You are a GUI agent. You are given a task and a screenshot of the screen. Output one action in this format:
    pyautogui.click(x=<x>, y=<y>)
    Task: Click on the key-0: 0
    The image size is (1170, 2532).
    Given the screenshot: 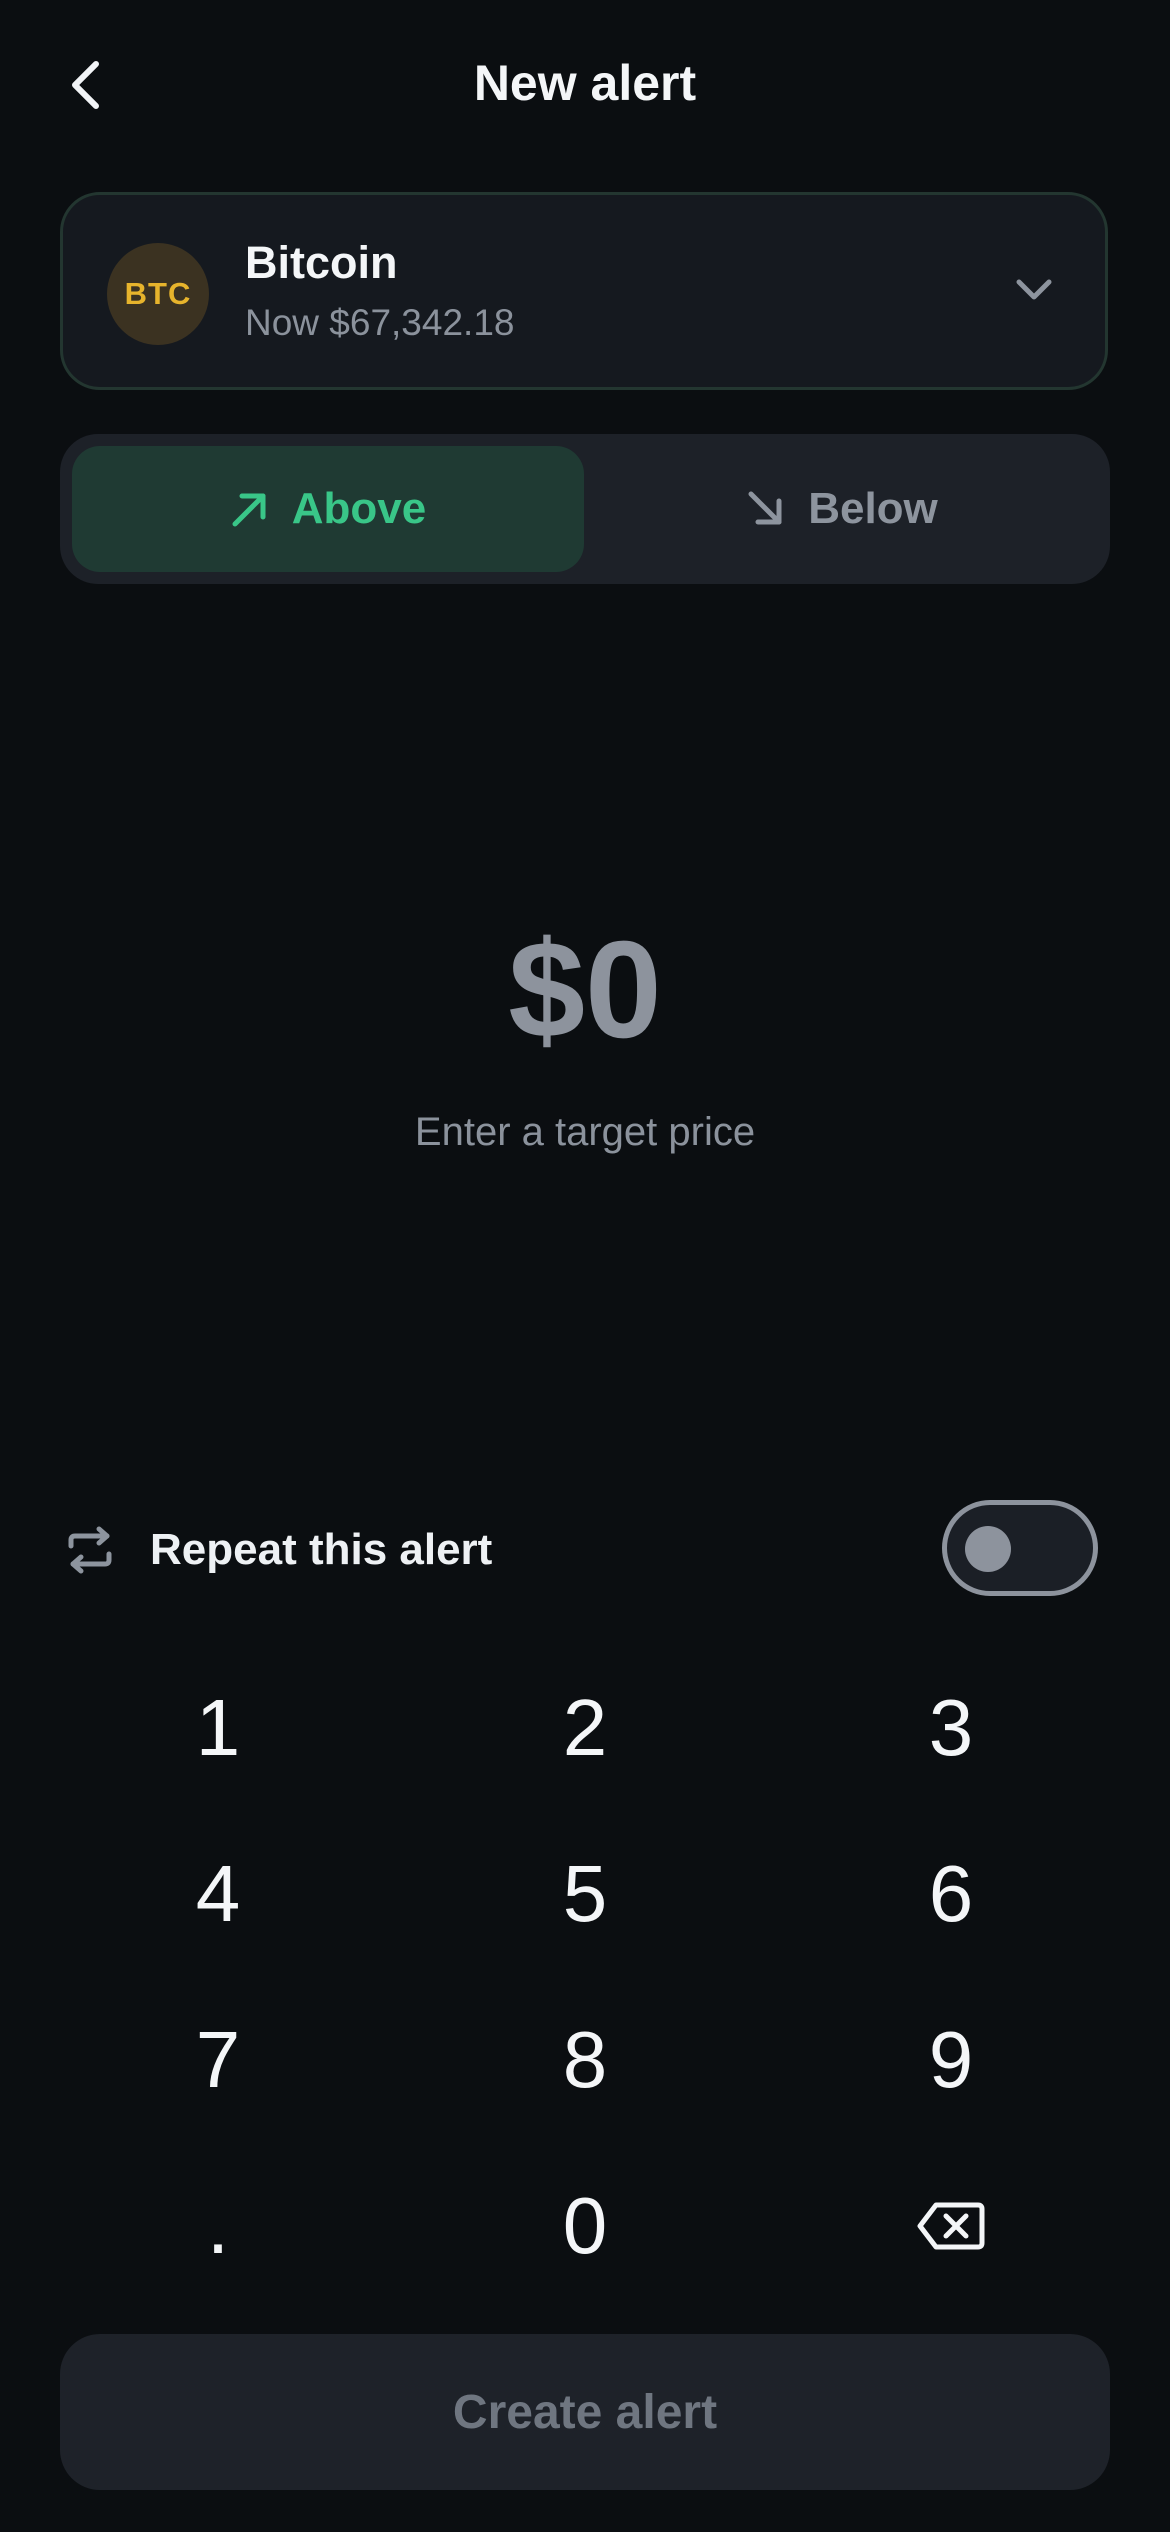 What is the action you would take?
    pyautogui.click(x=585, y=2226)
    